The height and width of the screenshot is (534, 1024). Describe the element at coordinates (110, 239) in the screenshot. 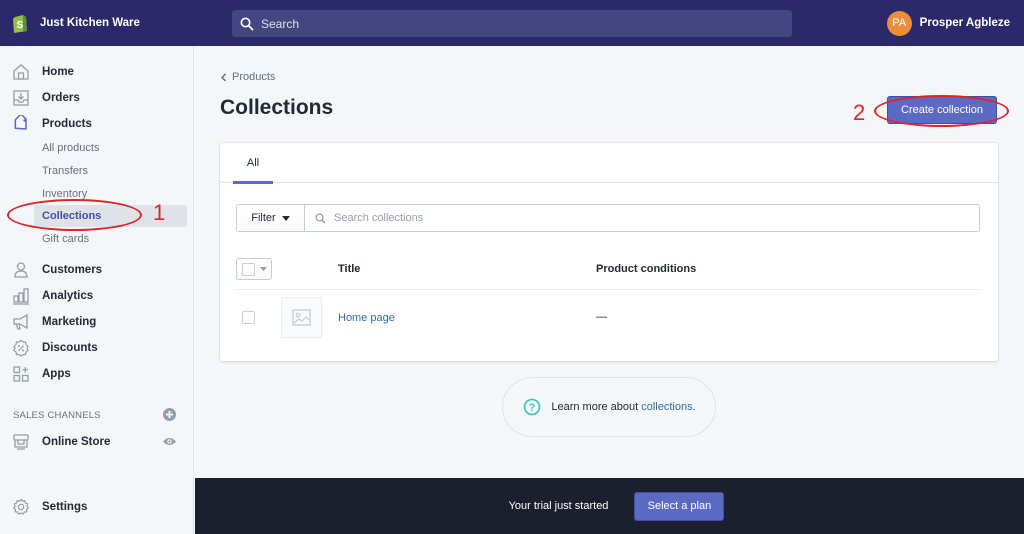

I see `sidebar-subitem-gift-cards: Gift cards` at that location.